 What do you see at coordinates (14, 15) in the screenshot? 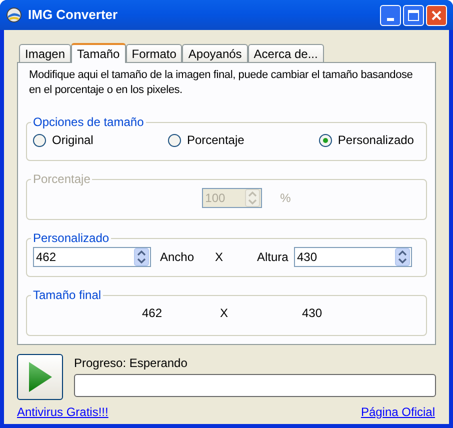
I see `app-icon` at bounding box center [14, 15].